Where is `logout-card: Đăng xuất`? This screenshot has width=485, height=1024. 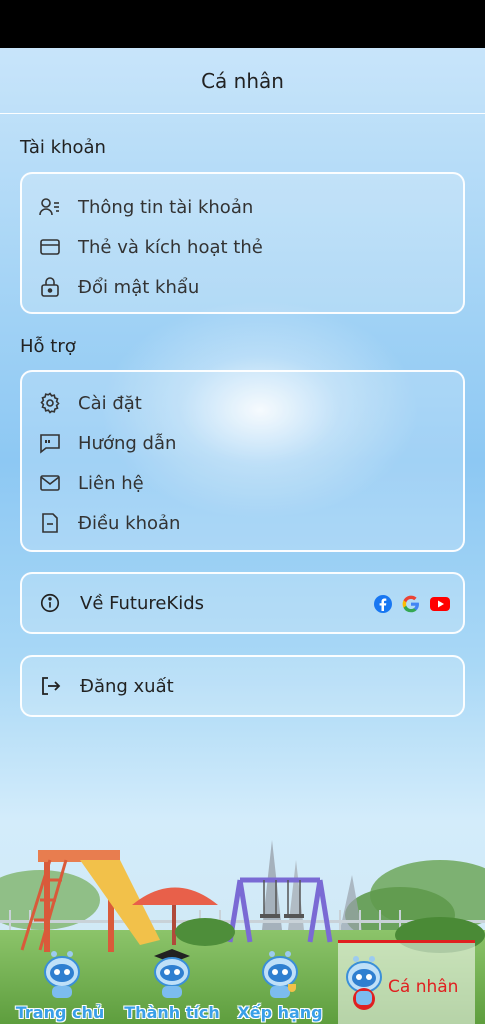 logout-card: Đăng xuất is located at coordinates (242, 686).